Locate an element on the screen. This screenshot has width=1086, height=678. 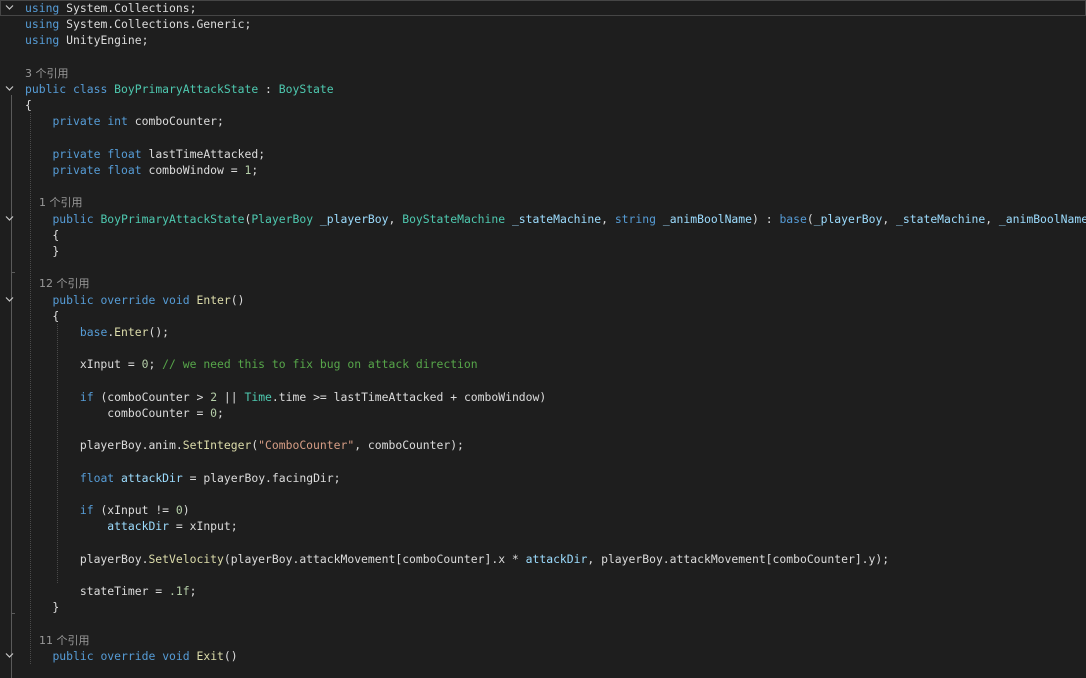
code-line: using UnityEngine; is located at coordinates (543, 40).